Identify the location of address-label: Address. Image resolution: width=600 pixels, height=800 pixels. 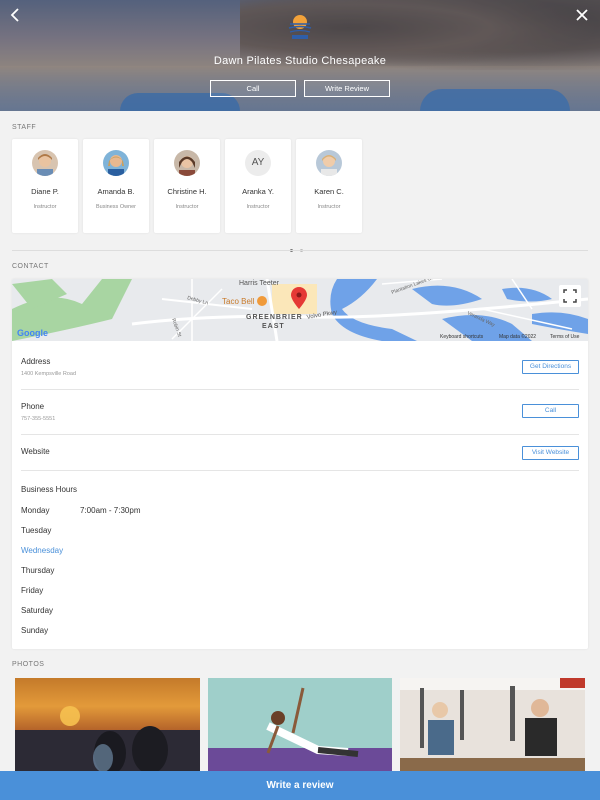
(36, 361).